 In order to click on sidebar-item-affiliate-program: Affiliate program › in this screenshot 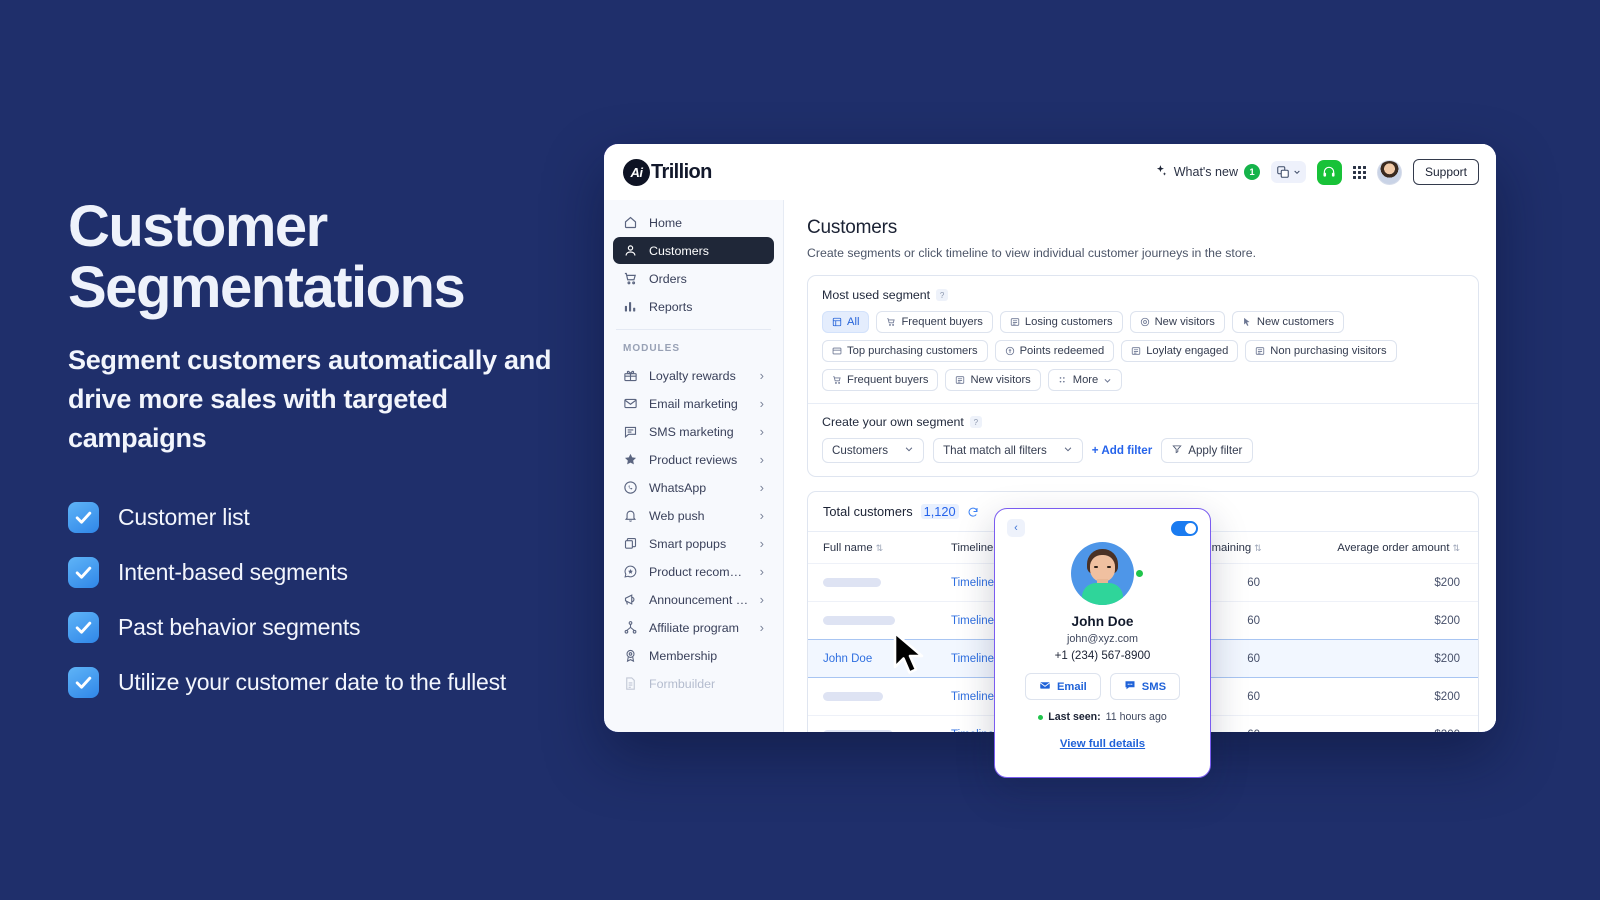, I will do `click(693, 627)`.